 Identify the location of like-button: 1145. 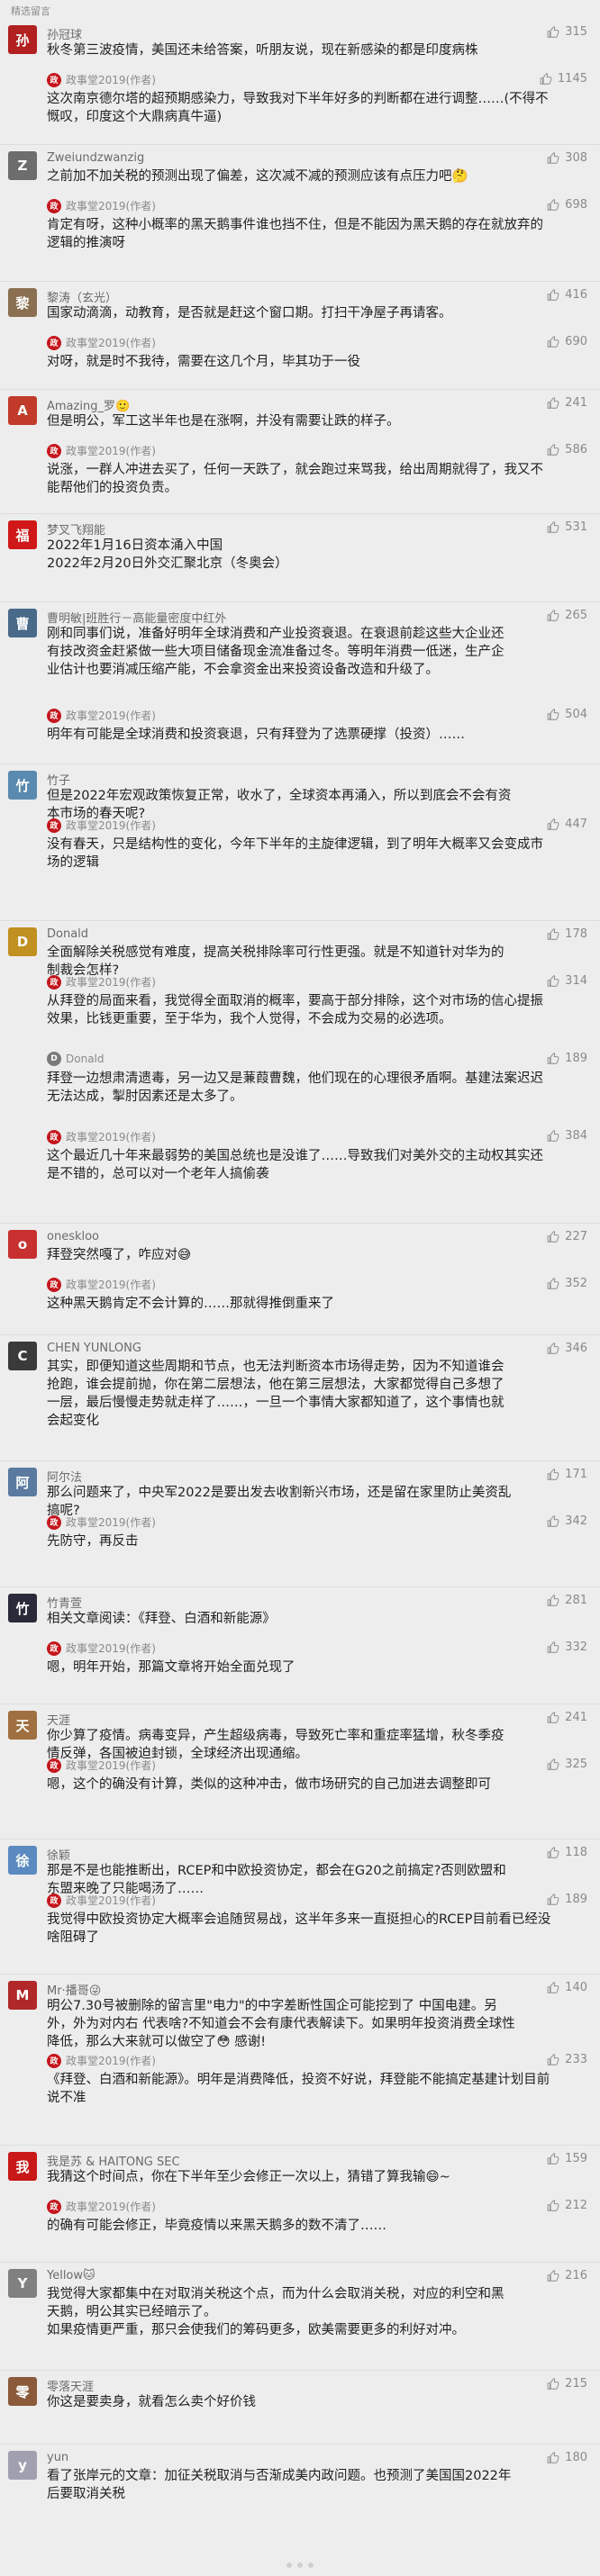
(563, 79).